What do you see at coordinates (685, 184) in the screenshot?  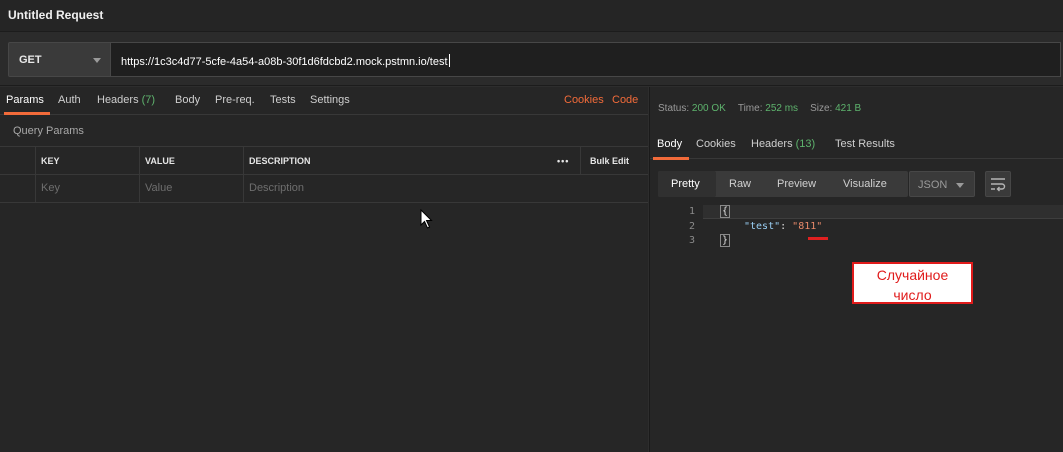 I see `pretty-button: Pretty` at bounding box center [685, 184].